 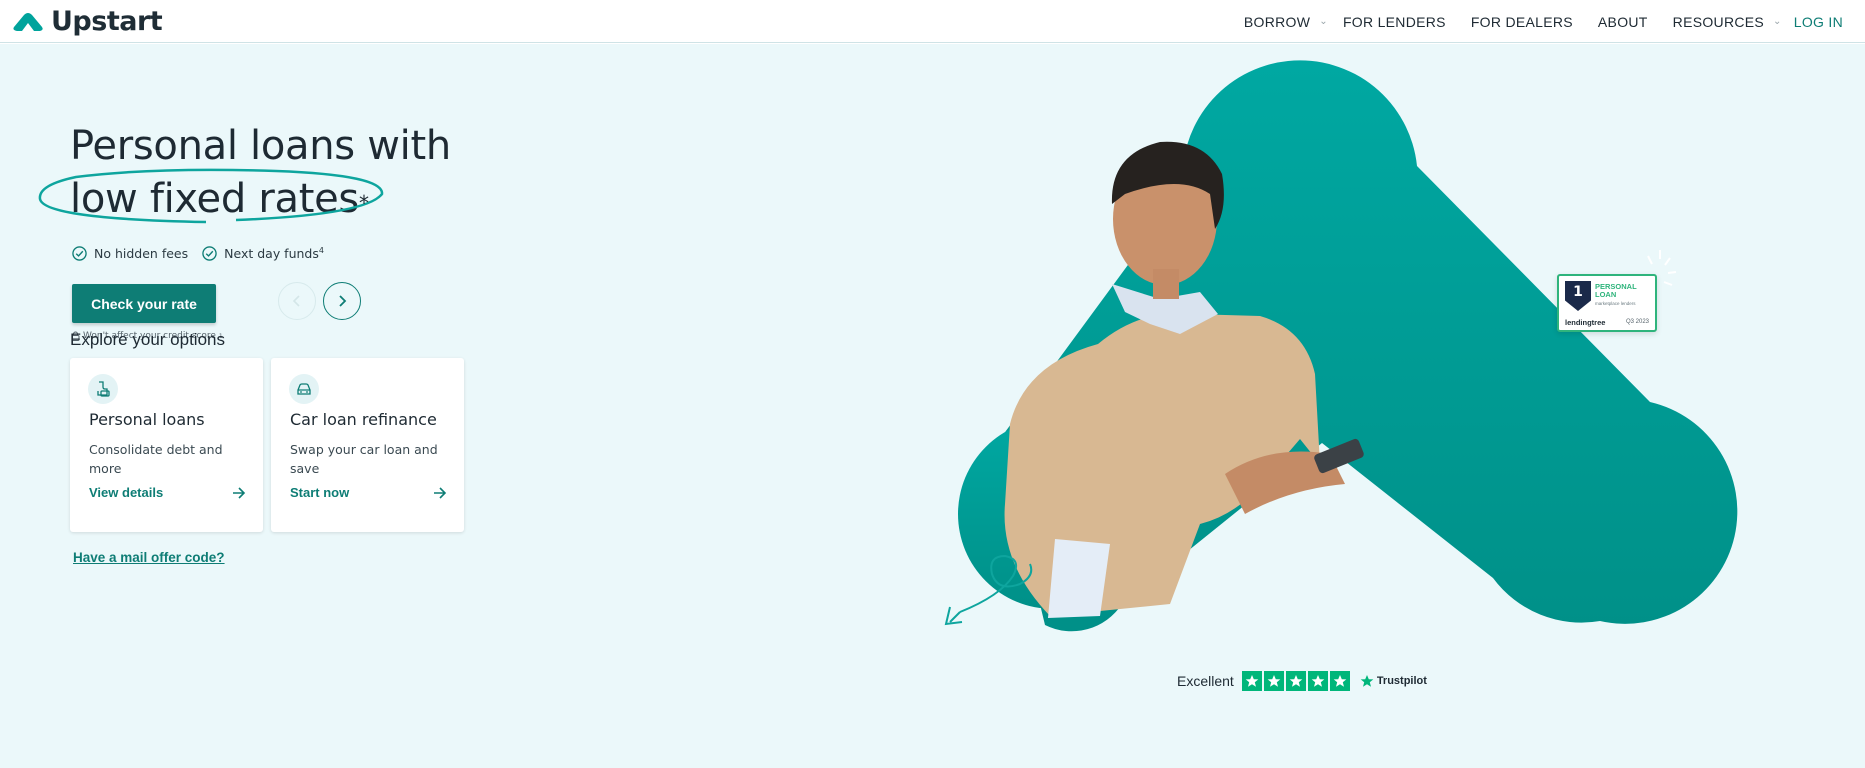 I want to click on carousel-prev-button, so click(x=297, y=301).